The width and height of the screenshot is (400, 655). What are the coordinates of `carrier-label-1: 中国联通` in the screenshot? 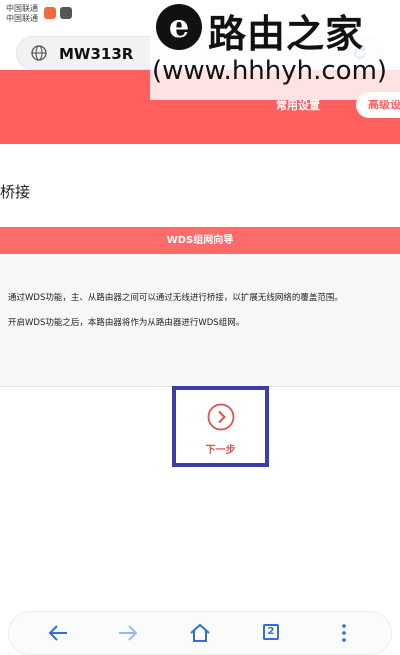 It's located at (22, 8).